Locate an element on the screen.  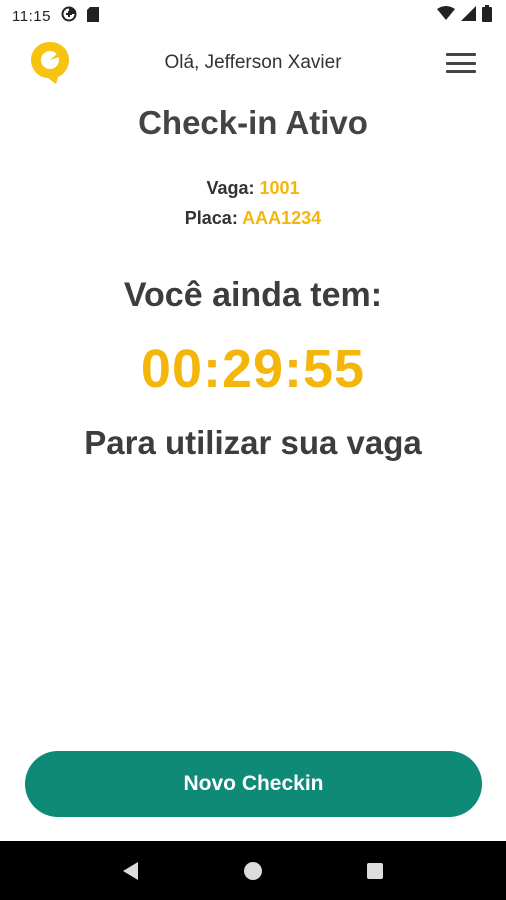
remaining-label: Você ainda tem: is located at coordinates (253, 295).